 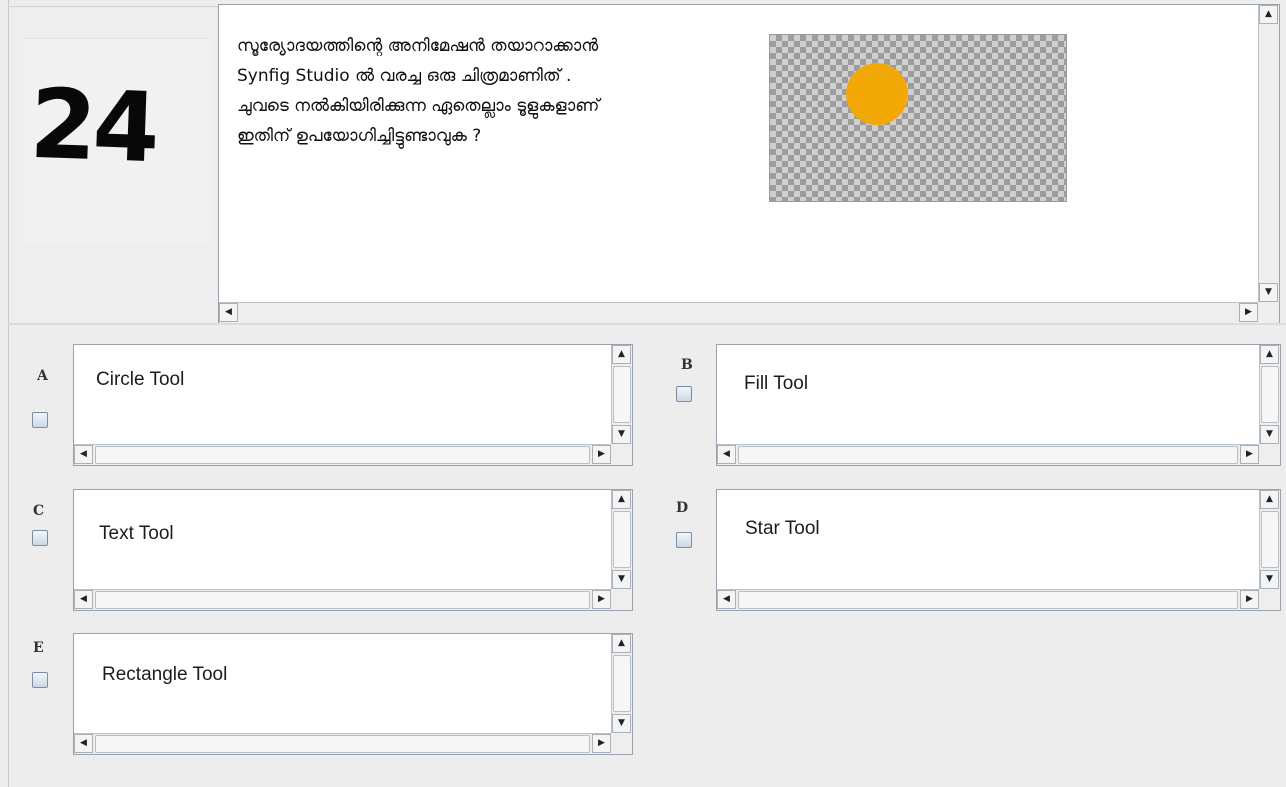 What do you see at coordinates (140, 379) in the screenshot?
I see `option-a-text: Circle Tool` at bounding box center [140, 379].